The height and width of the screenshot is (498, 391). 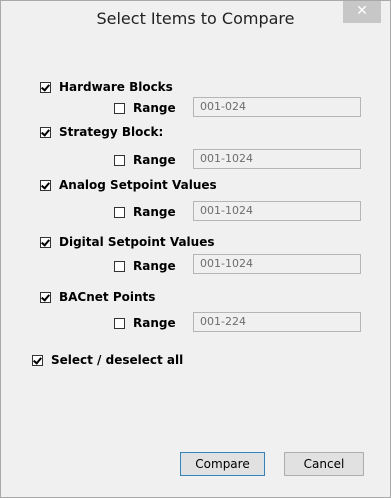 What do you see at coordinates (45, 185) in the screenshot?
I see `analog-setpoint-values-checkbox` at bounding box center [45, 185].